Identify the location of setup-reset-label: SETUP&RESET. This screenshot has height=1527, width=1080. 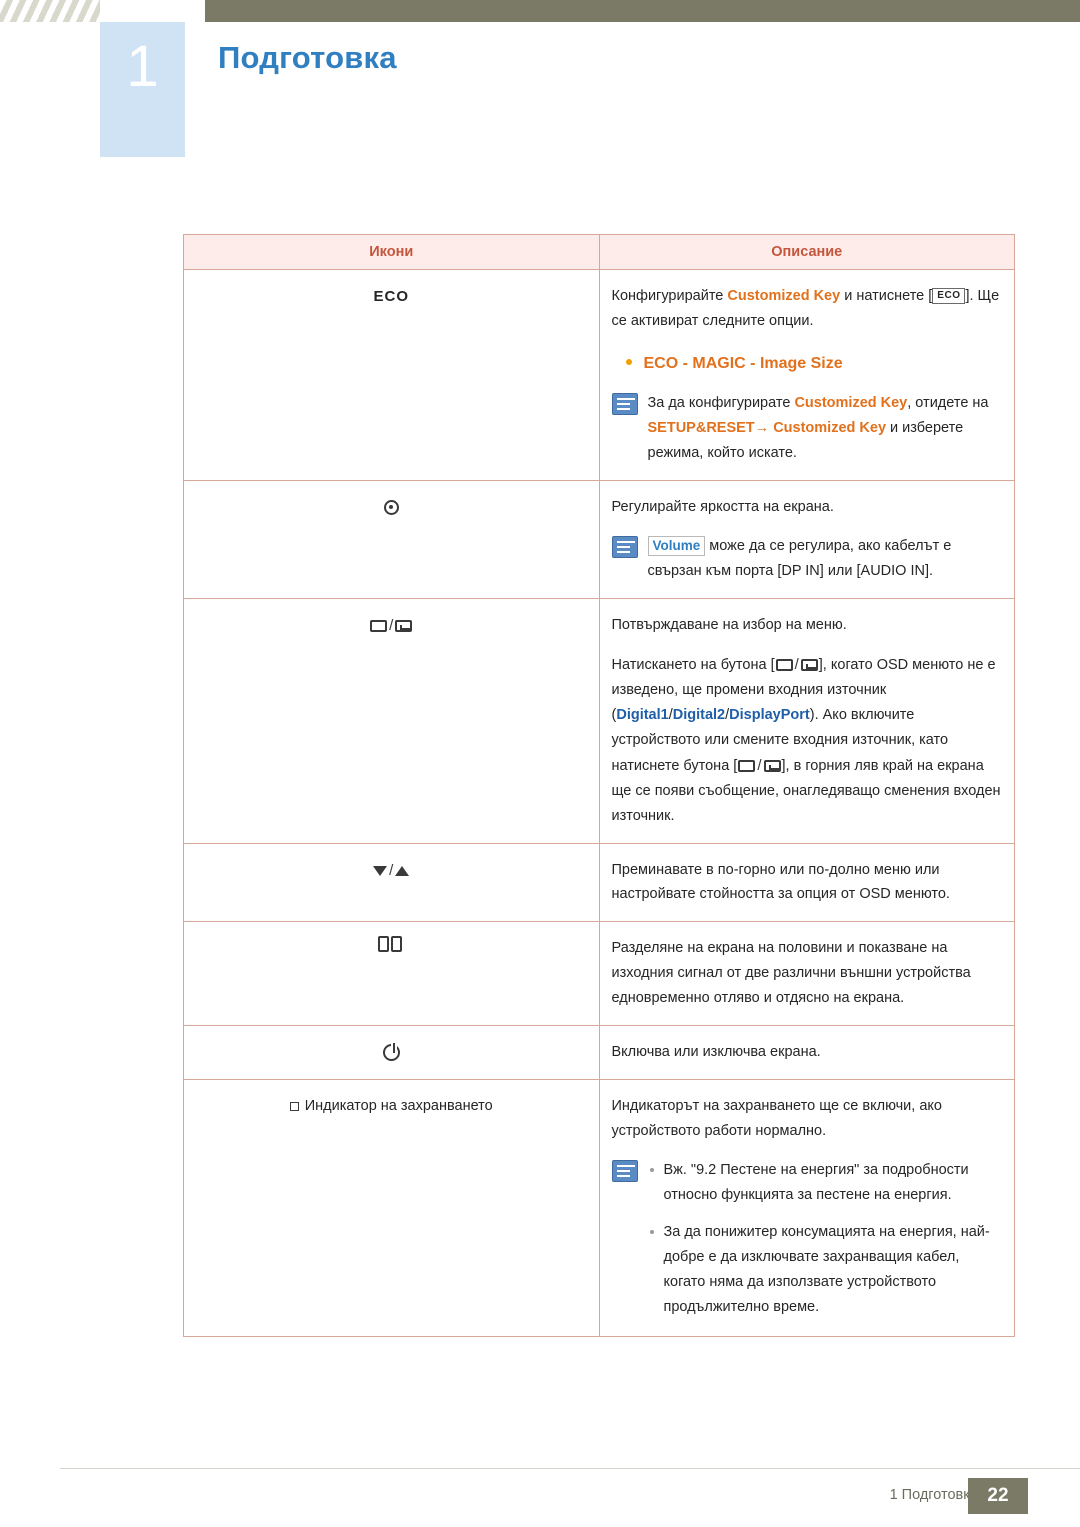
(701, 428).